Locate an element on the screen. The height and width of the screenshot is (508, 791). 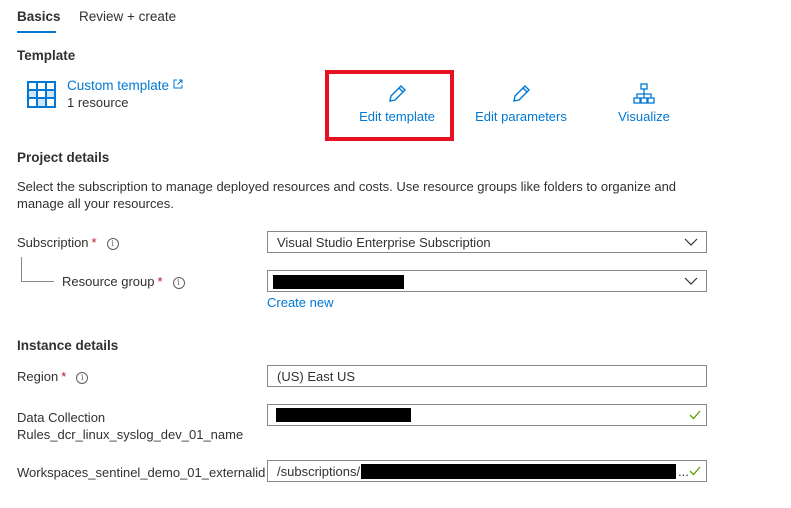
tab-review-create: Review + create is located at coordinates (127, 16).